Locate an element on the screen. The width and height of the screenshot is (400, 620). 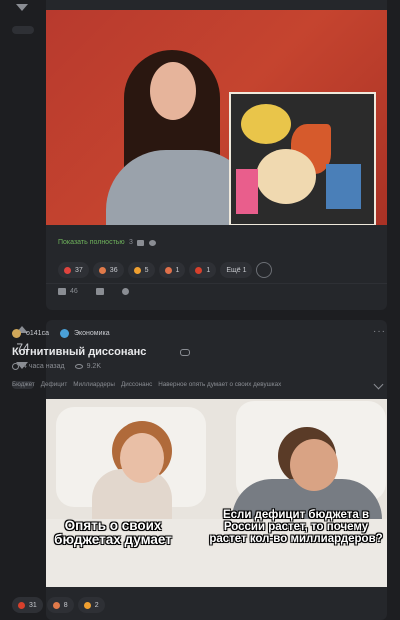
tag: Дефицит is located at coordinates (54, 384).